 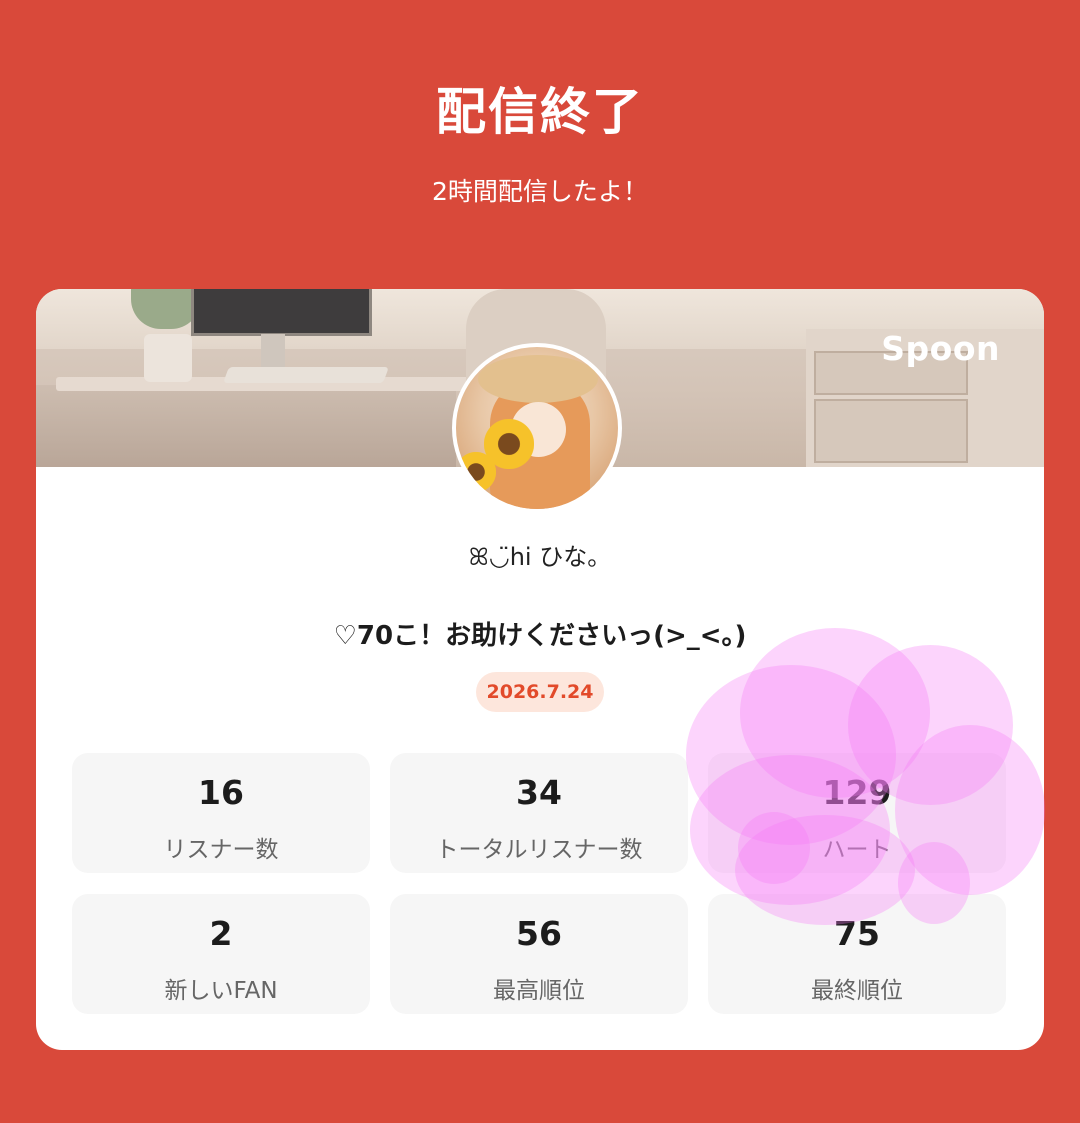 I want to click on stat-total-listeners: 34 トータルリスナー数, so click(x=539, y=813).